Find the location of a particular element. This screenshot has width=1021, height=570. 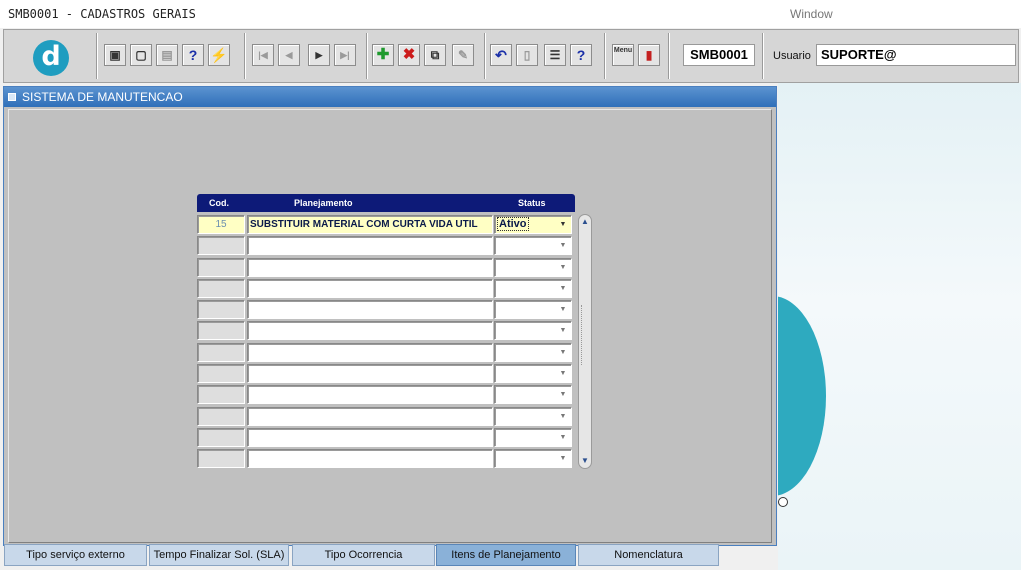

execute-query-icon: ⚡ is located at coordinates (219, 55).